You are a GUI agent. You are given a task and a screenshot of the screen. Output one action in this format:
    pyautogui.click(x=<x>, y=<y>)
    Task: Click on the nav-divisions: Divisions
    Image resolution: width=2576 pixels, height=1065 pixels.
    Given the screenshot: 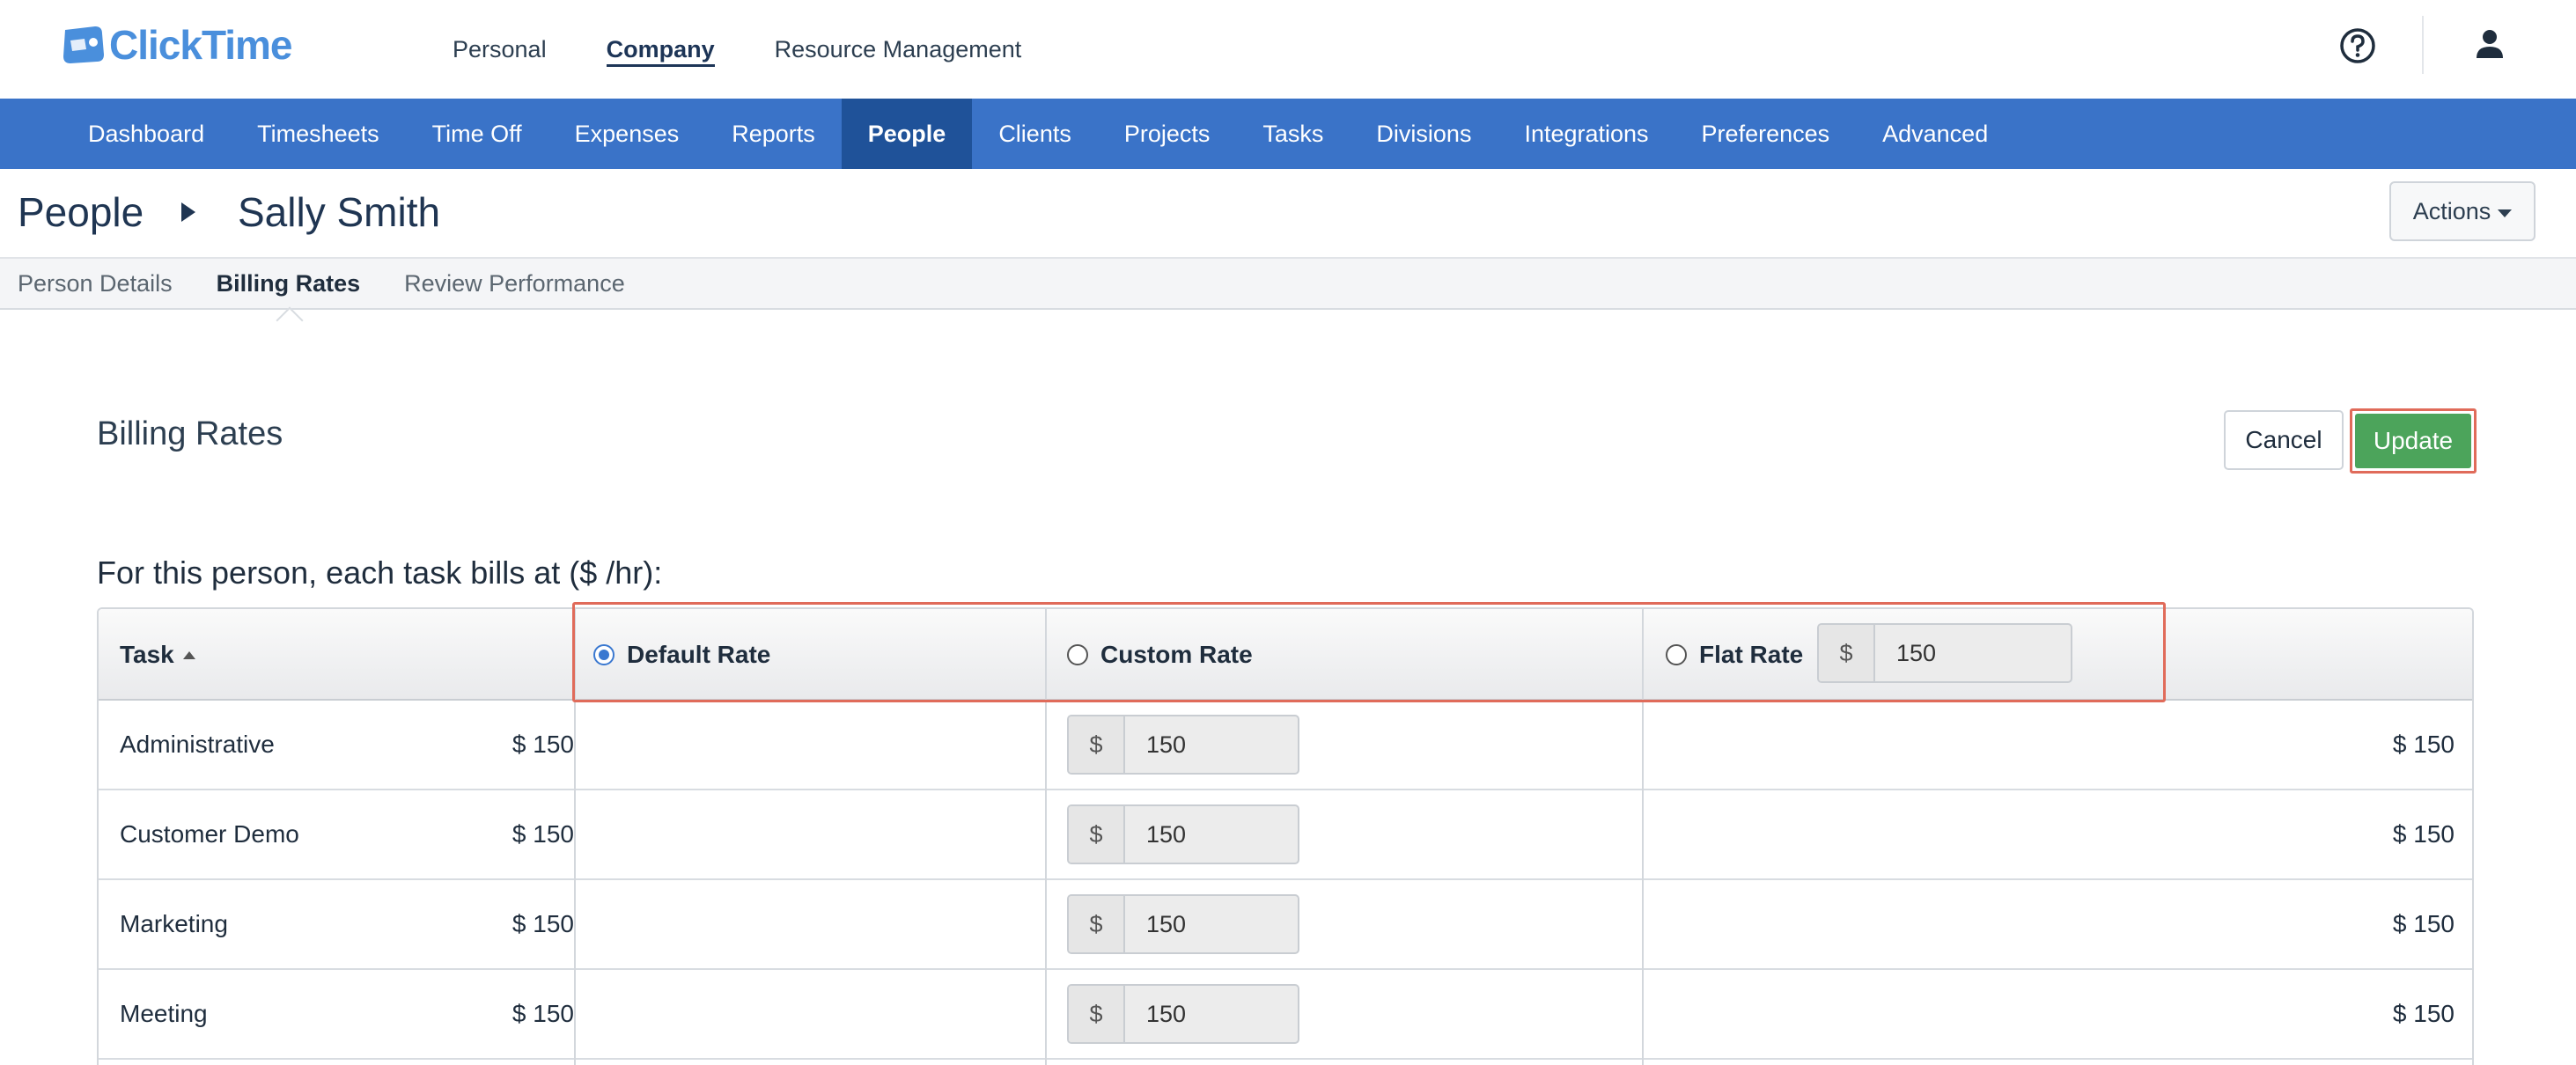 What is the action you would take?
    pyautogui.click(x=1424, y=134)
    